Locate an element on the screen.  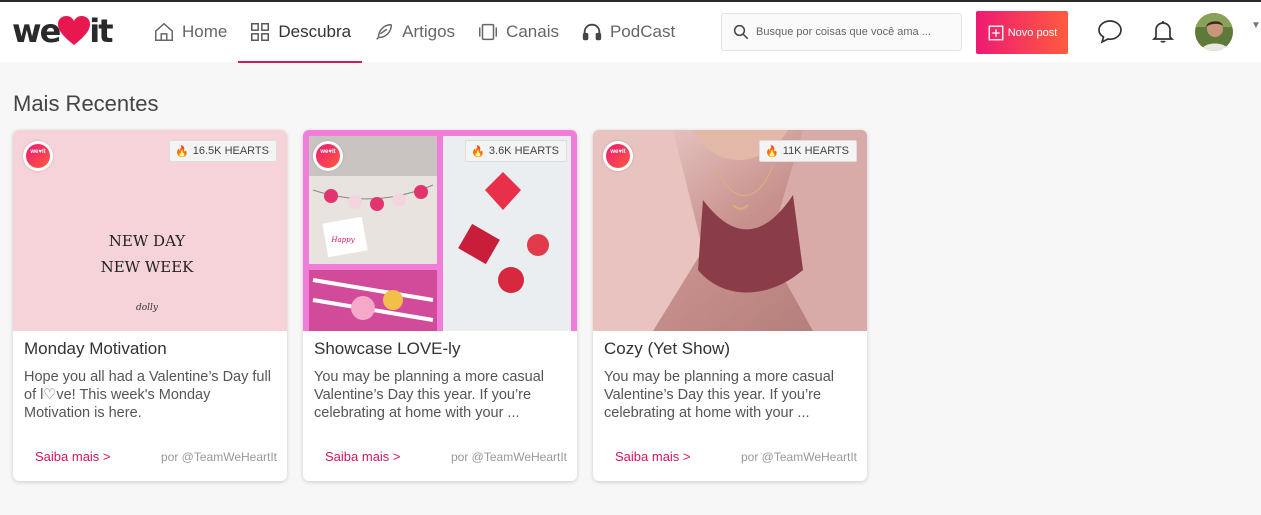
channels-icon is located at coordinates (488, 32).